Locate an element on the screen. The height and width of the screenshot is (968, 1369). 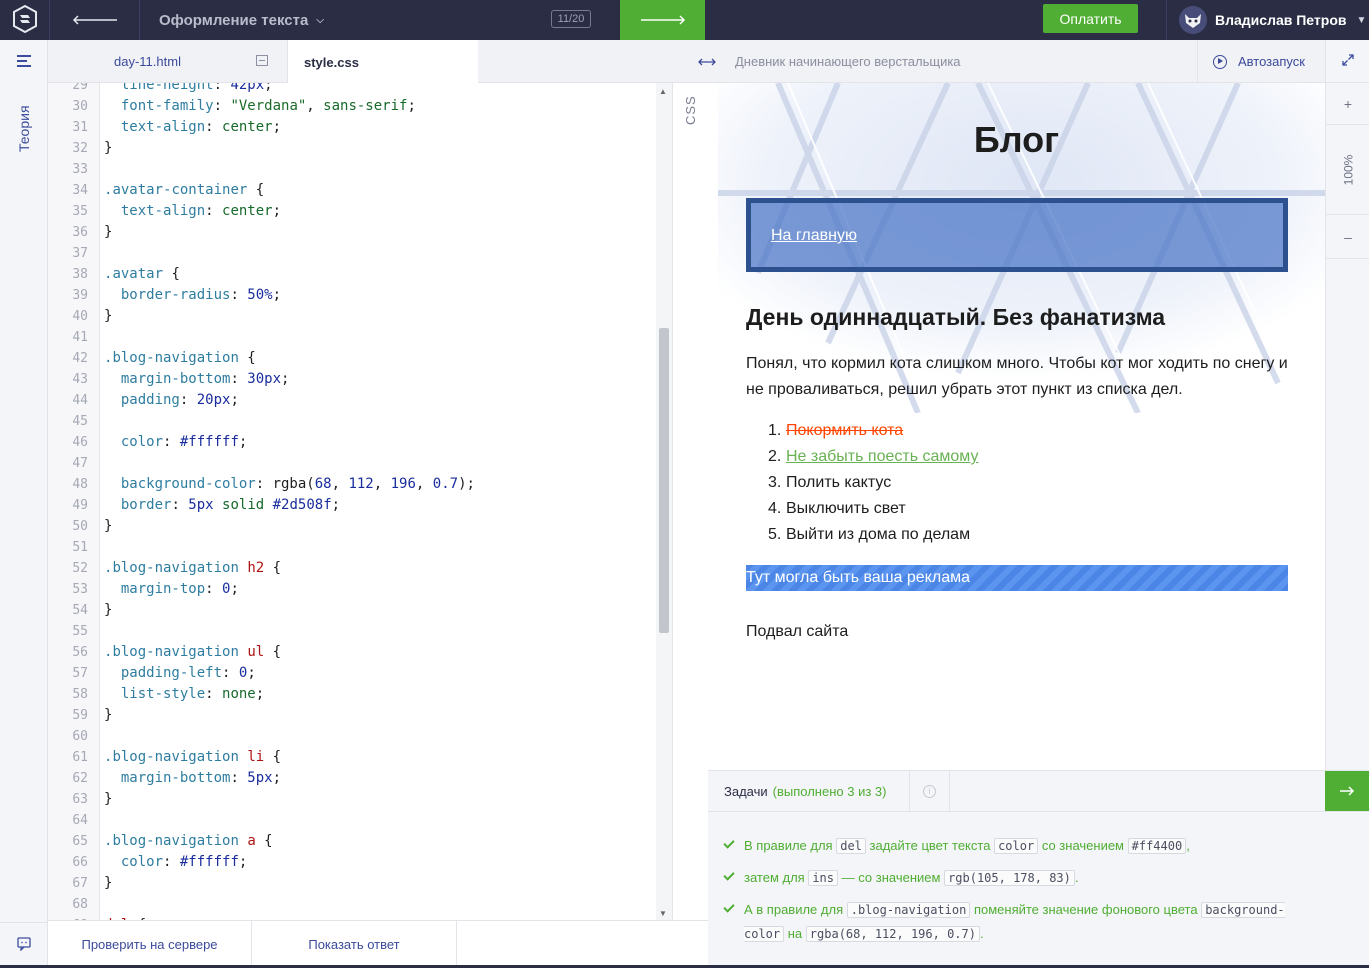
pay-button: Оплатить is located at coordinates (1090, 18).